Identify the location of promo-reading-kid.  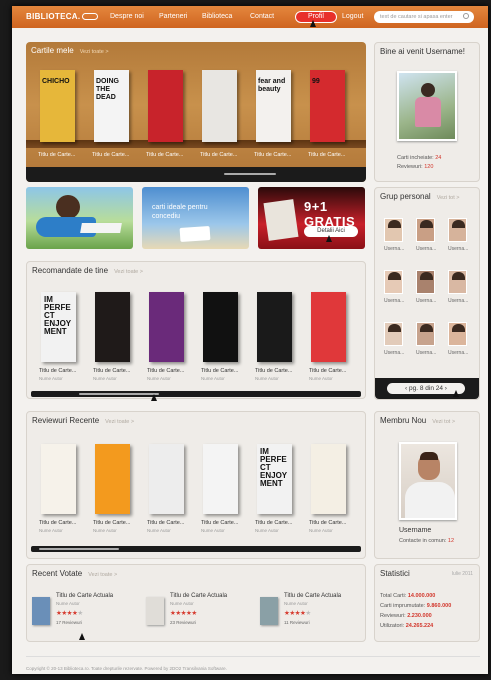
(79, 218).